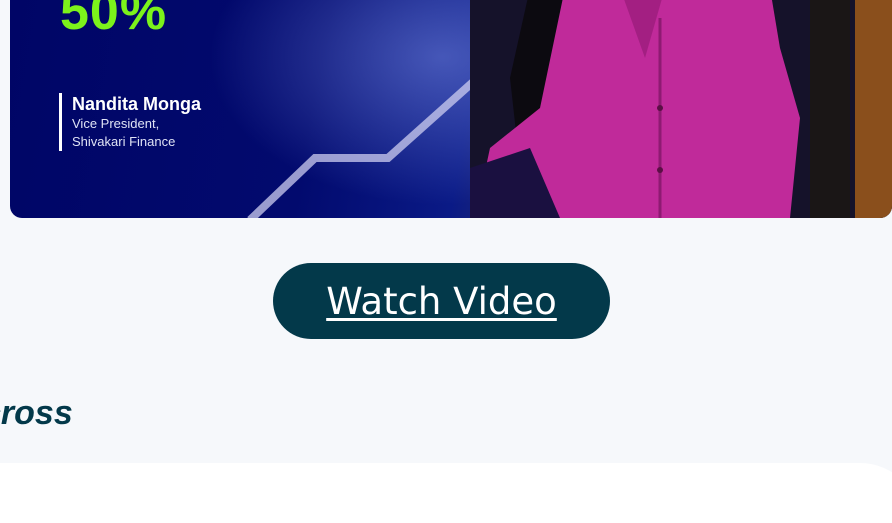 This screenshot has width=892, height=523. What do you see at coordinates (441, 301) in the screenshot?
I see `watch-video-button: Watch Video` at bounding box center [441, 301].